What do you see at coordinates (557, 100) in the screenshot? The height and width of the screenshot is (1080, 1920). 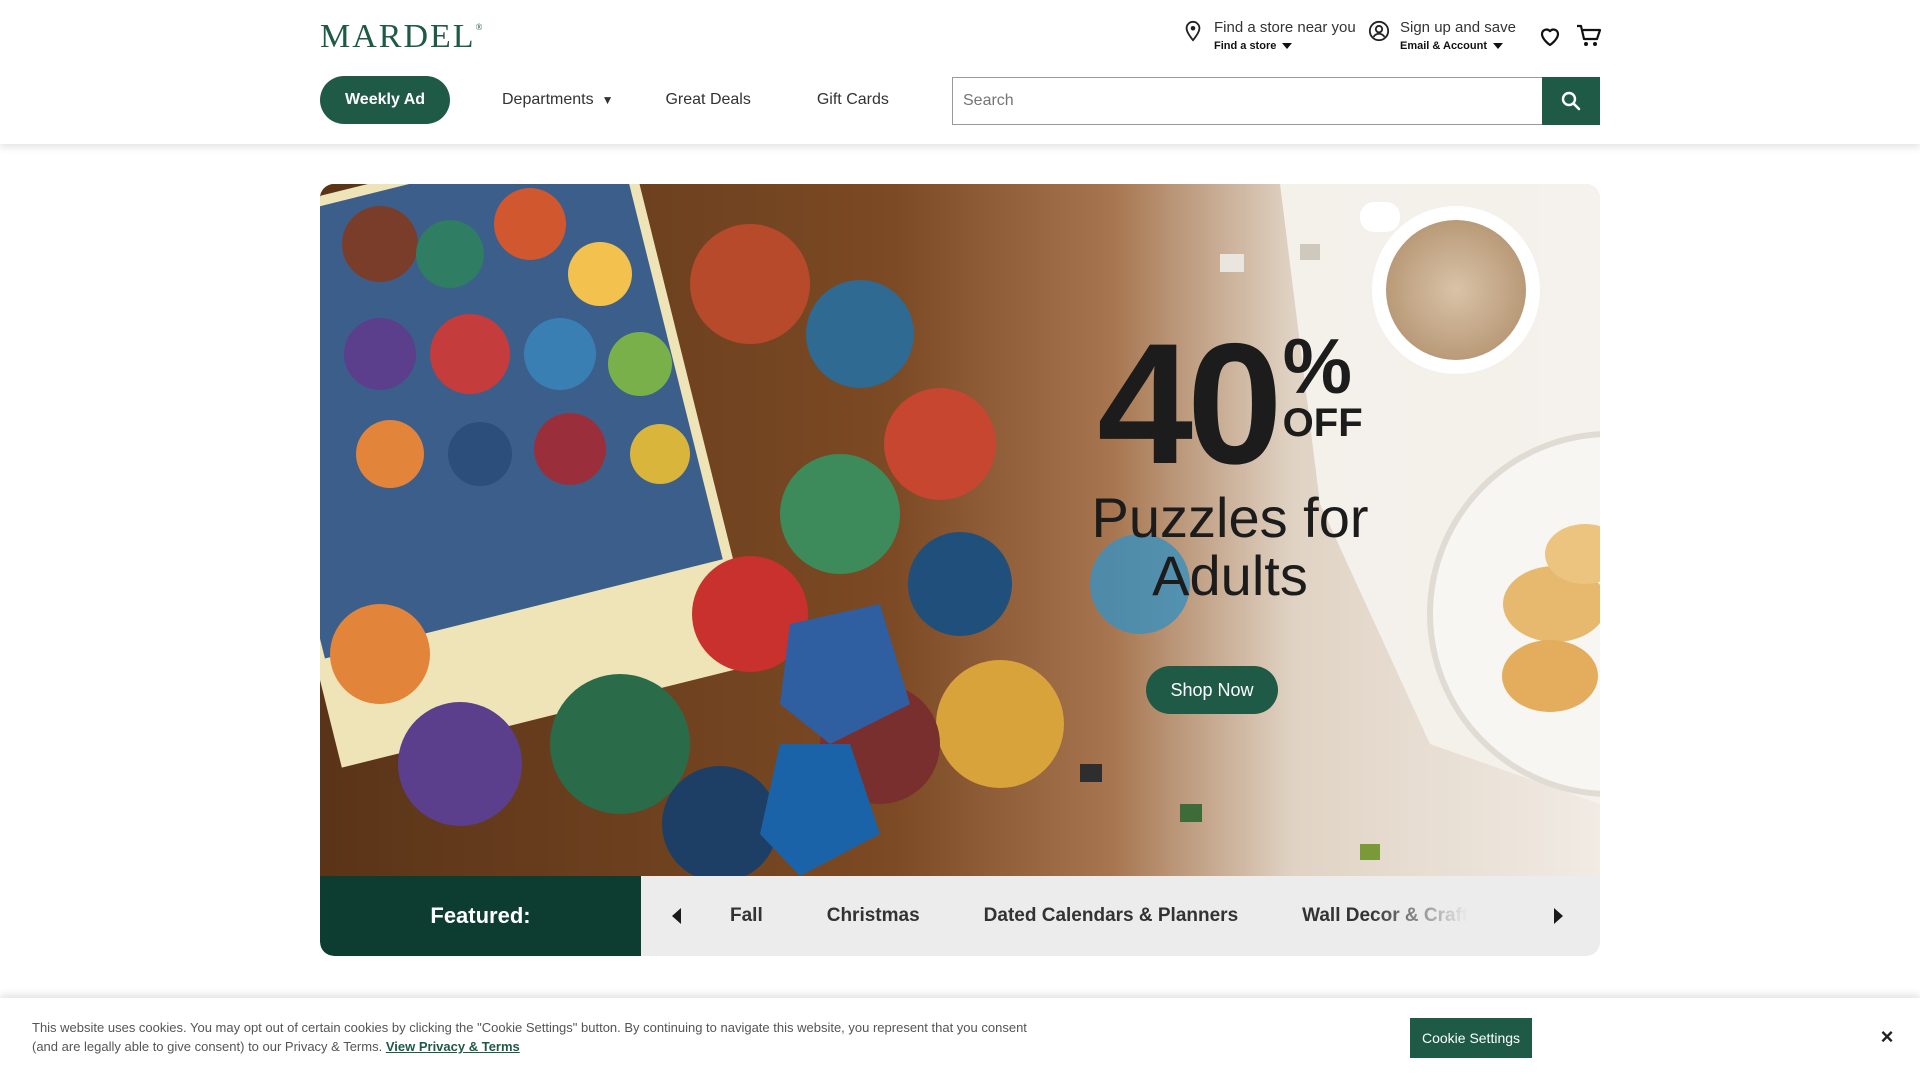 I see `nav-departments: Departments ▼` at bounding box center [557, 100].